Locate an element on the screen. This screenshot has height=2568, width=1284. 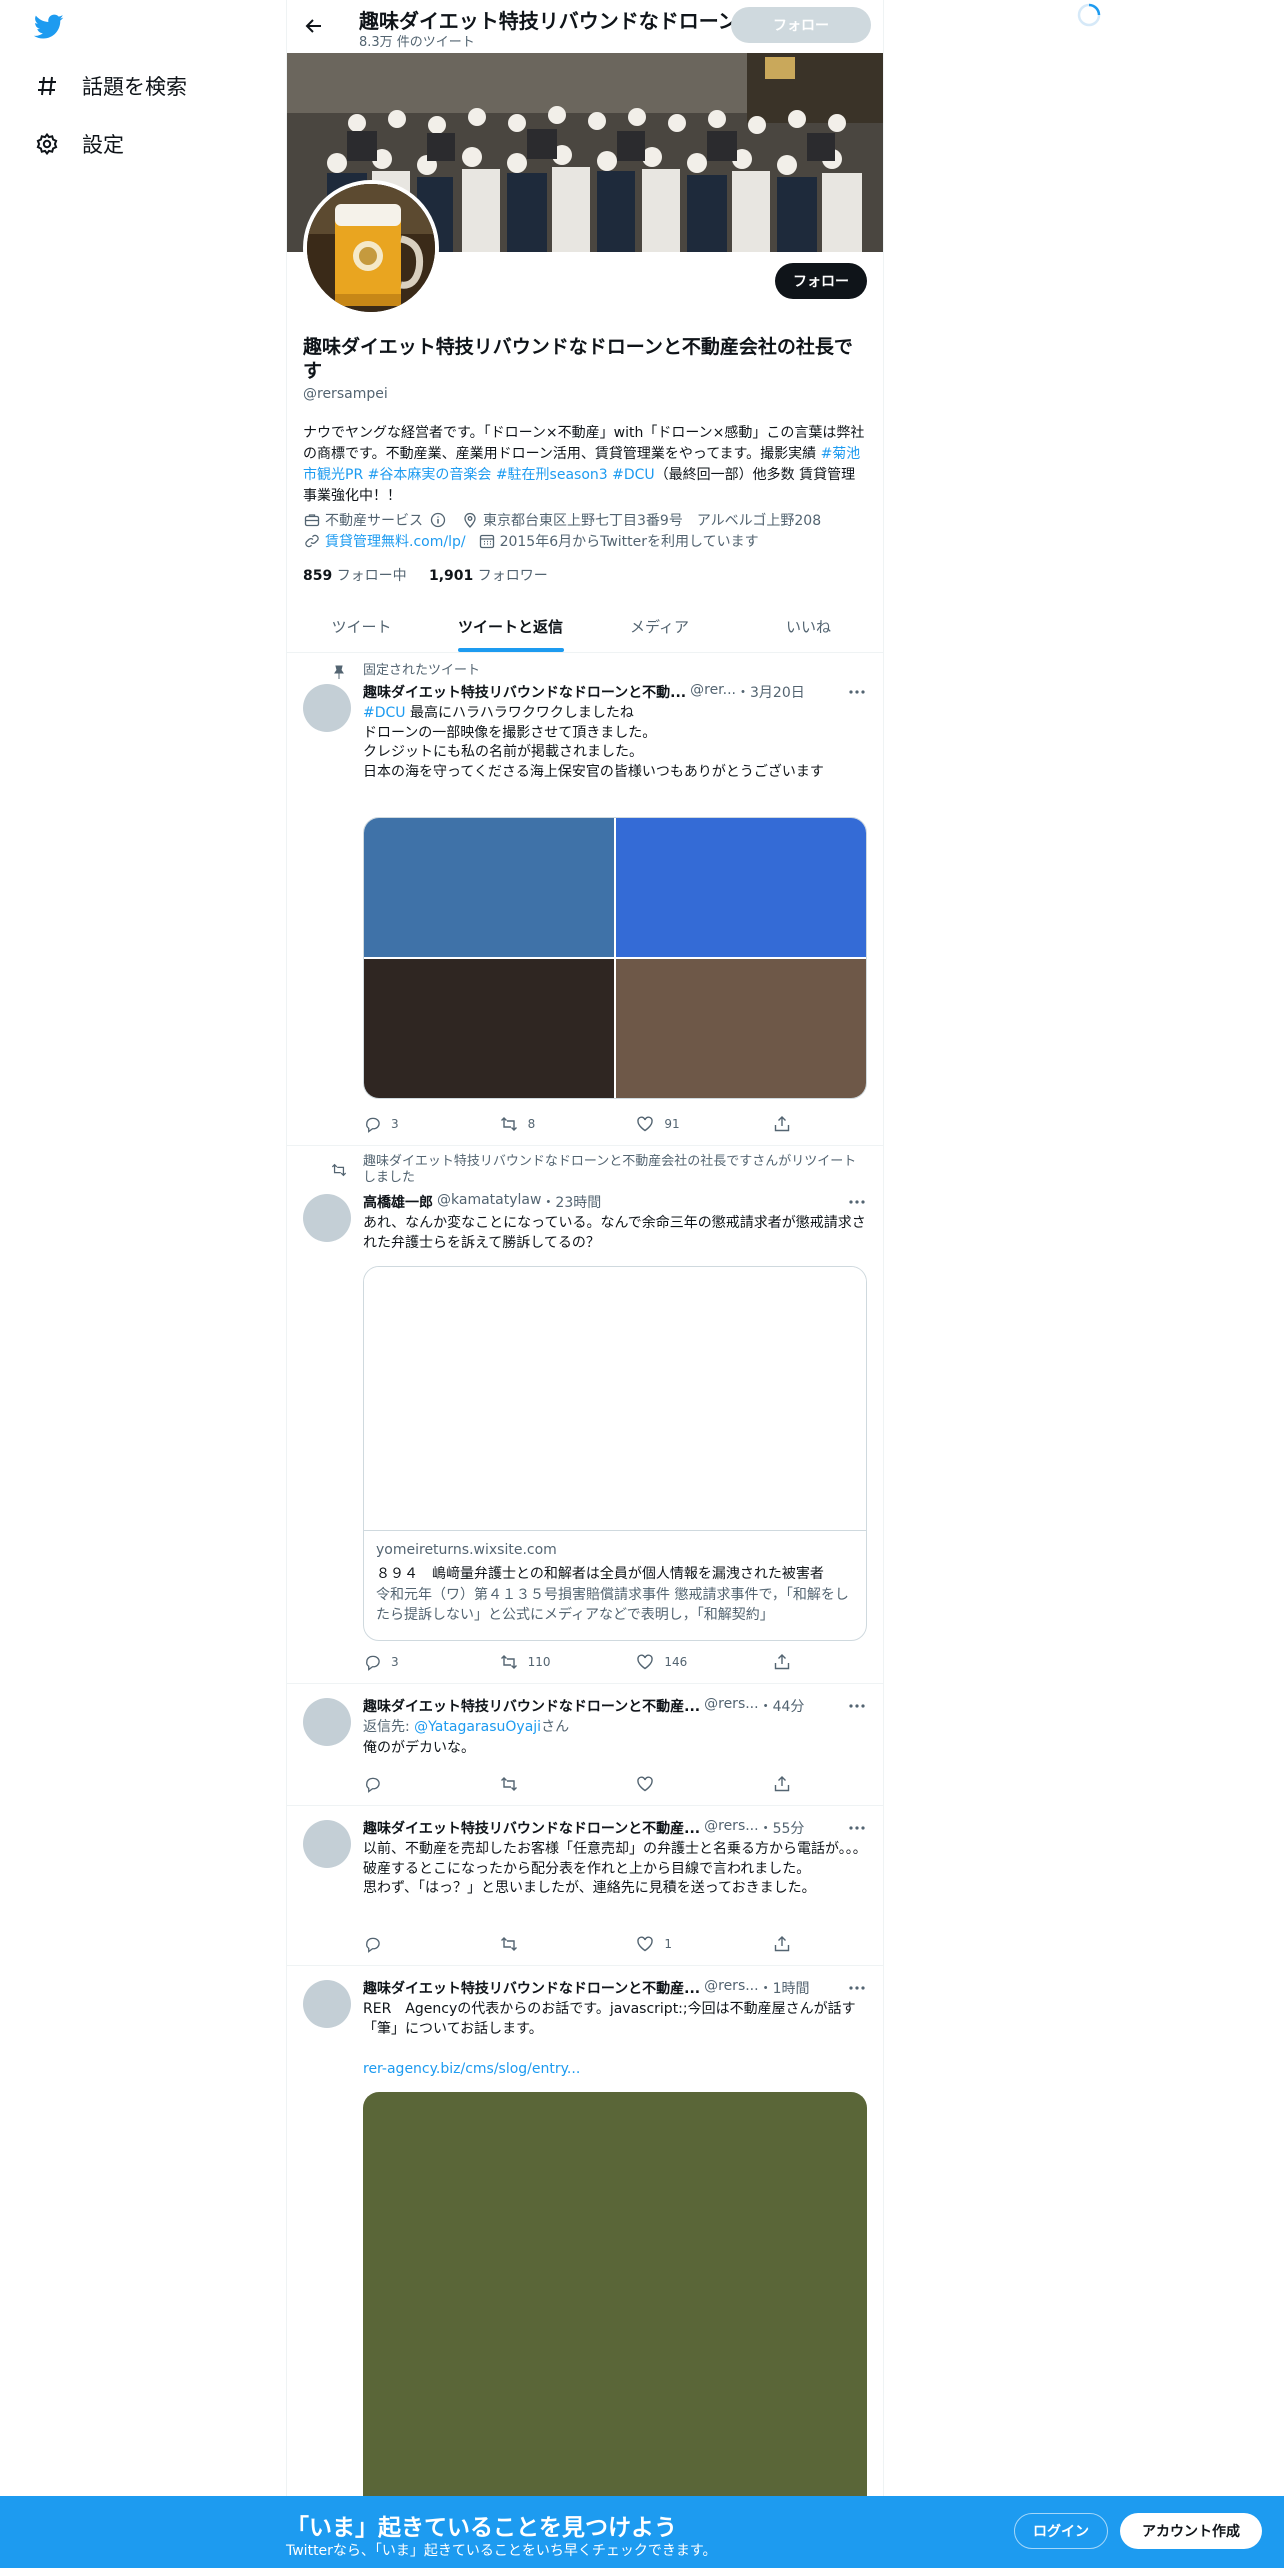
tweet-time: ・1時間 is located at coordinates (784, 1988).